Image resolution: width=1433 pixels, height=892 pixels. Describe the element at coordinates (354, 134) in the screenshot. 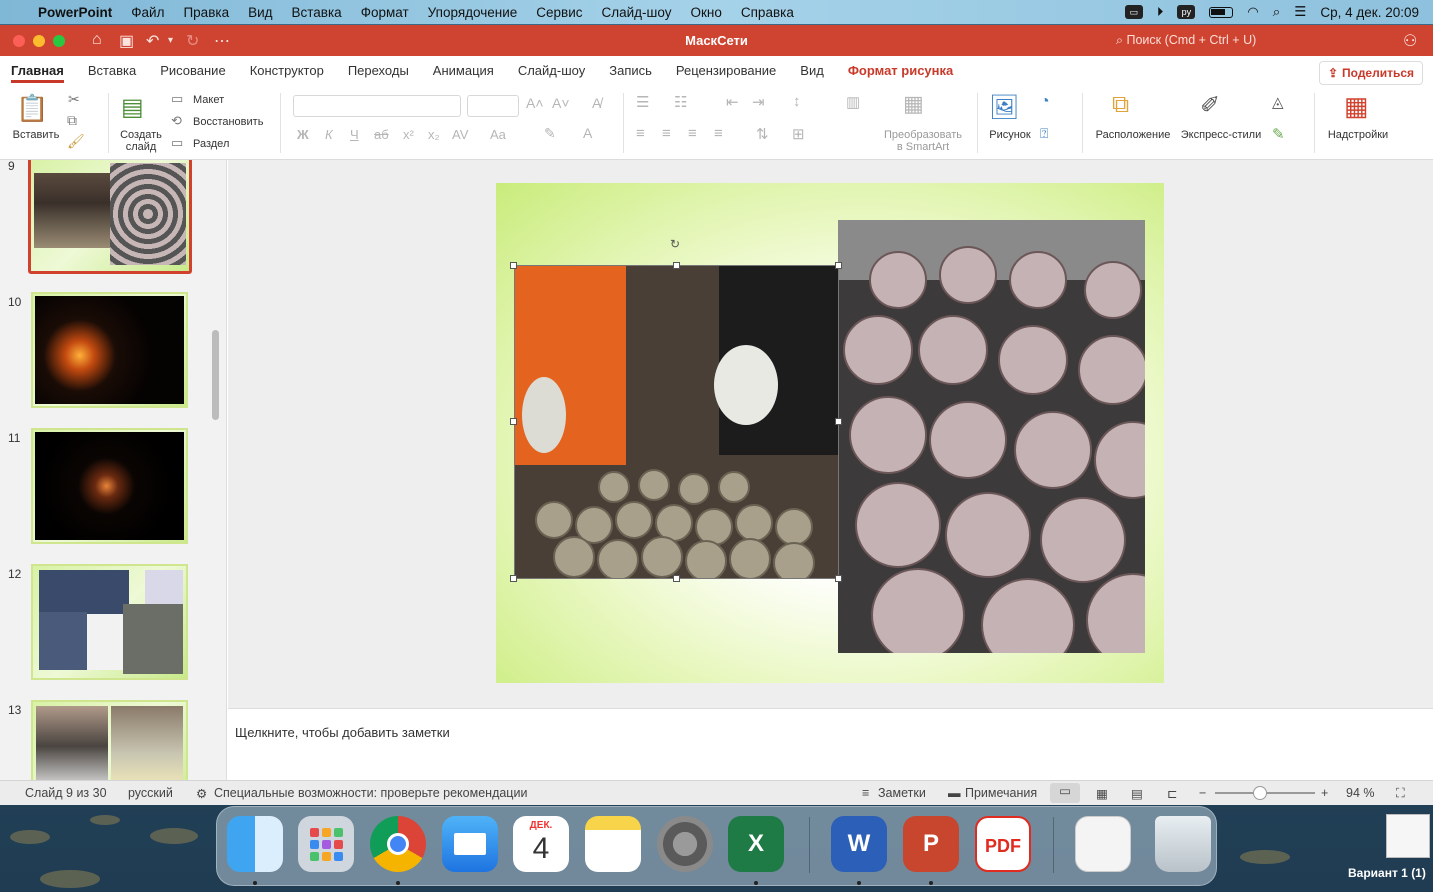

I see `underline-icon: Ч` at that location.